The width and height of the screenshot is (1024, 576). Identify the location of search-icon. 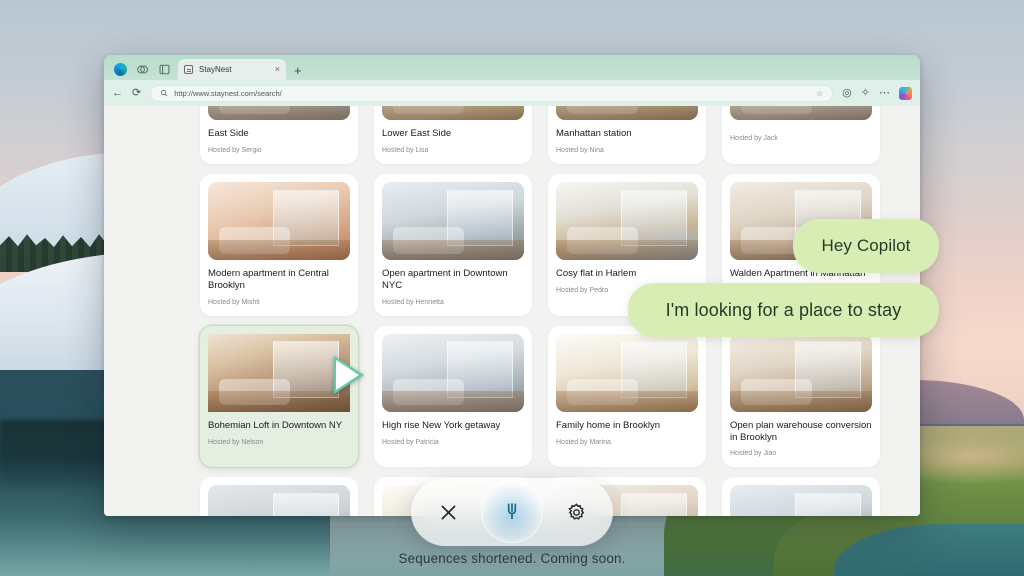
(164, 93).